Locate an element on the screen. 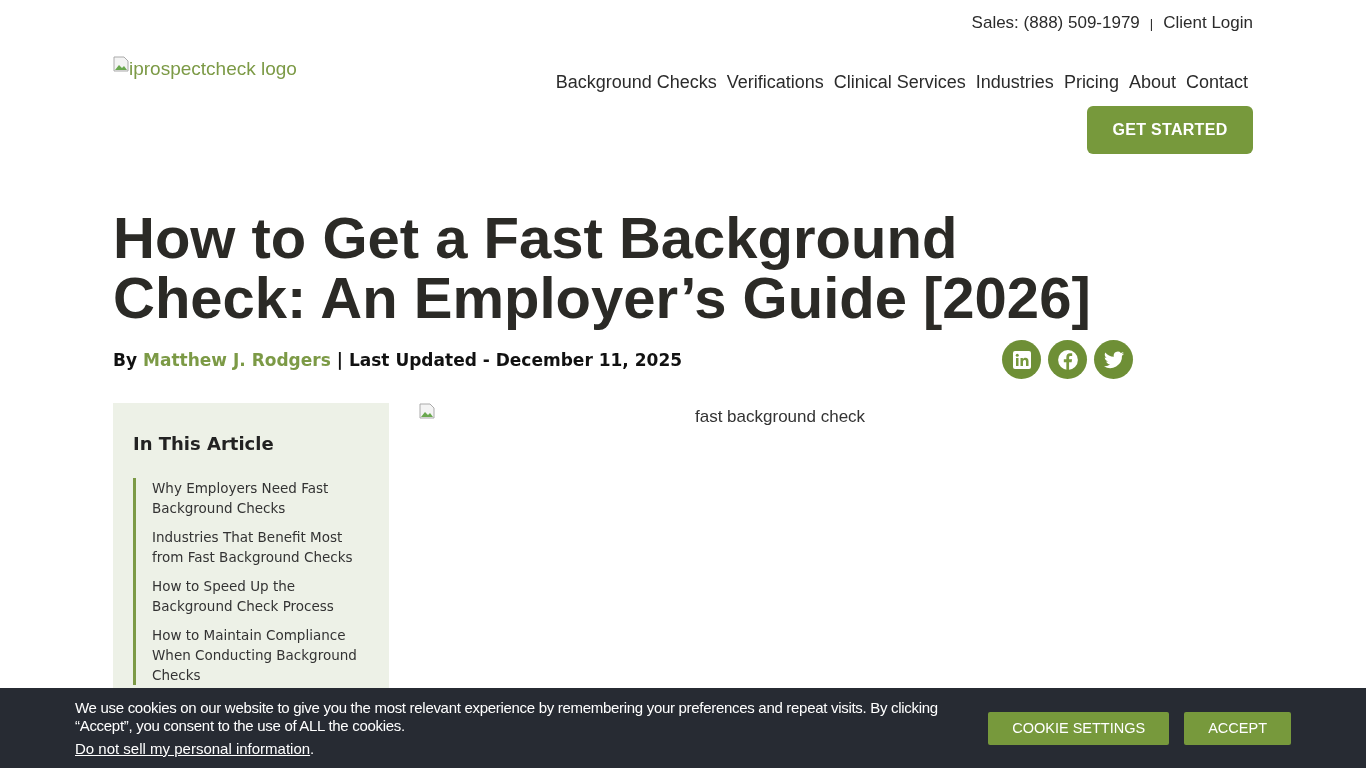 The image size is (1366, 768). nav-link: Background Checks is located at coordinates (636, 82).